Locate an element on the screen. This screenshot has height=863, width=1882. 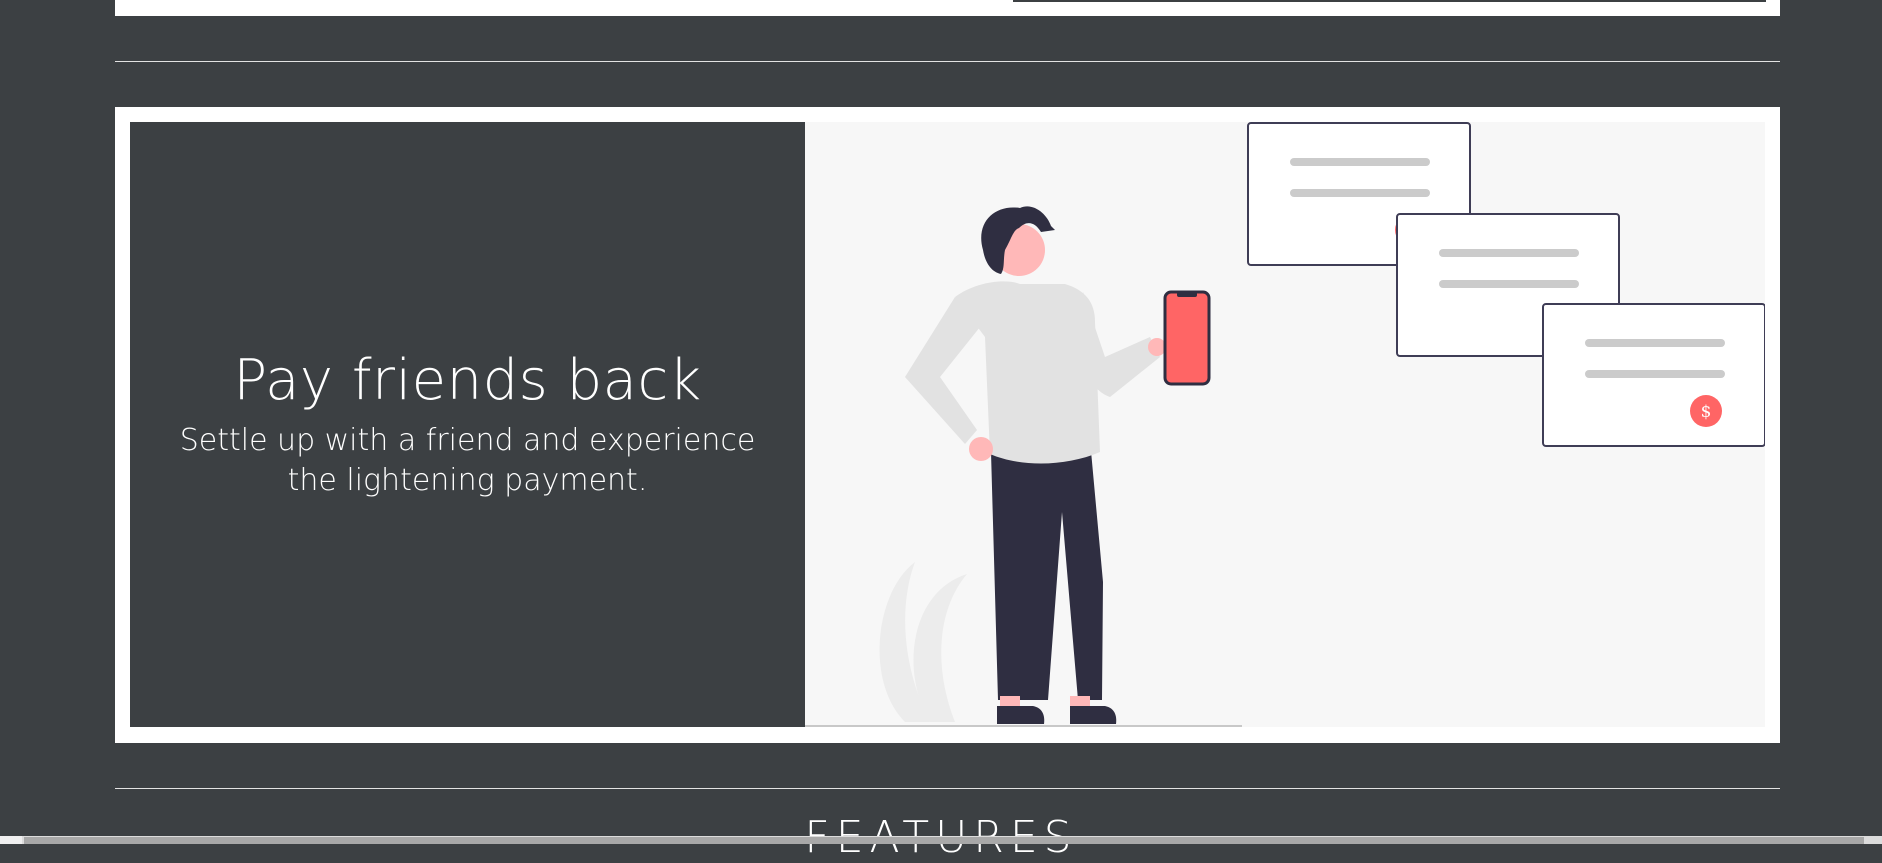
previous-section-divider is located at coordinates (1389, 1).